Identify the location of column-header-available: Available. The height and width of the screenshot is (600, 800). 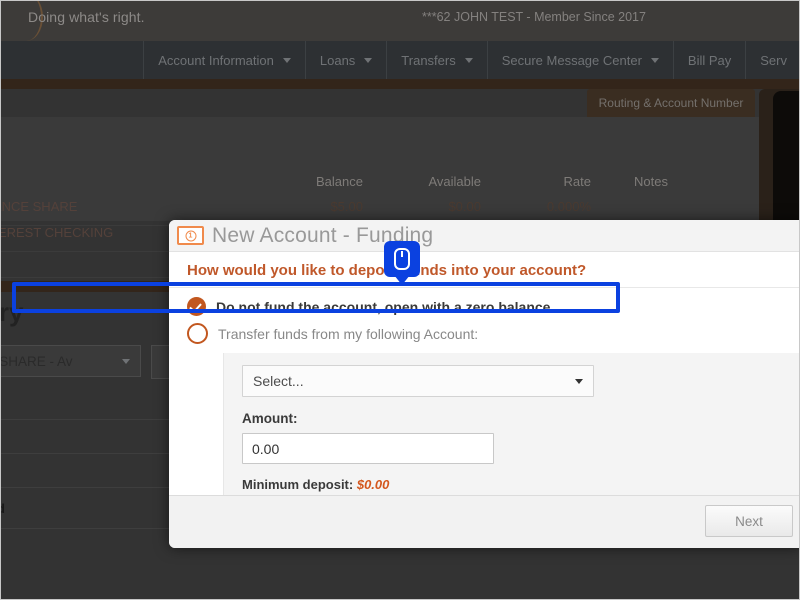
(454, 181).